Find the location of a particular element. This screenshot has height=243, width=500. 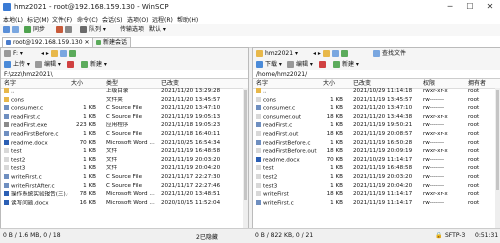

cell-text: cons is located at coordinates (17, 100).